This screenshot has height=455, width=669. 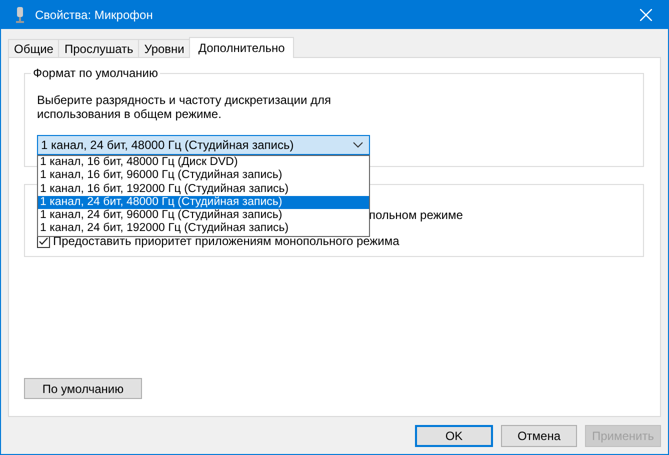 I want to click on tab: Уровни, so click(x=164, y=48).